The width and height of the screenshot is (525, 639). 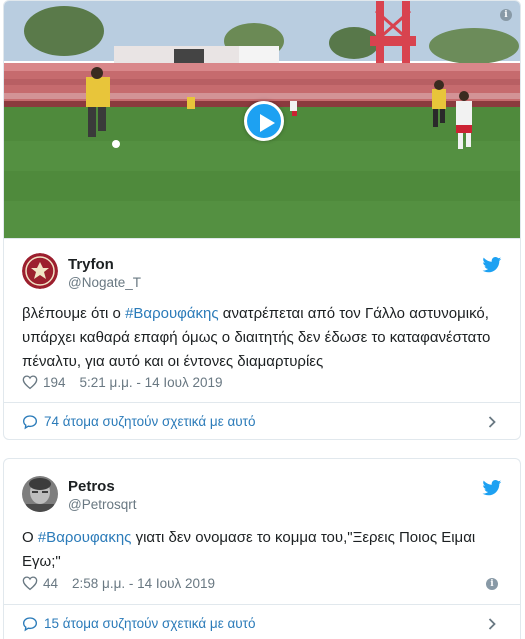 I want to click on user-photo-avatar, so click(x=40, y=494).